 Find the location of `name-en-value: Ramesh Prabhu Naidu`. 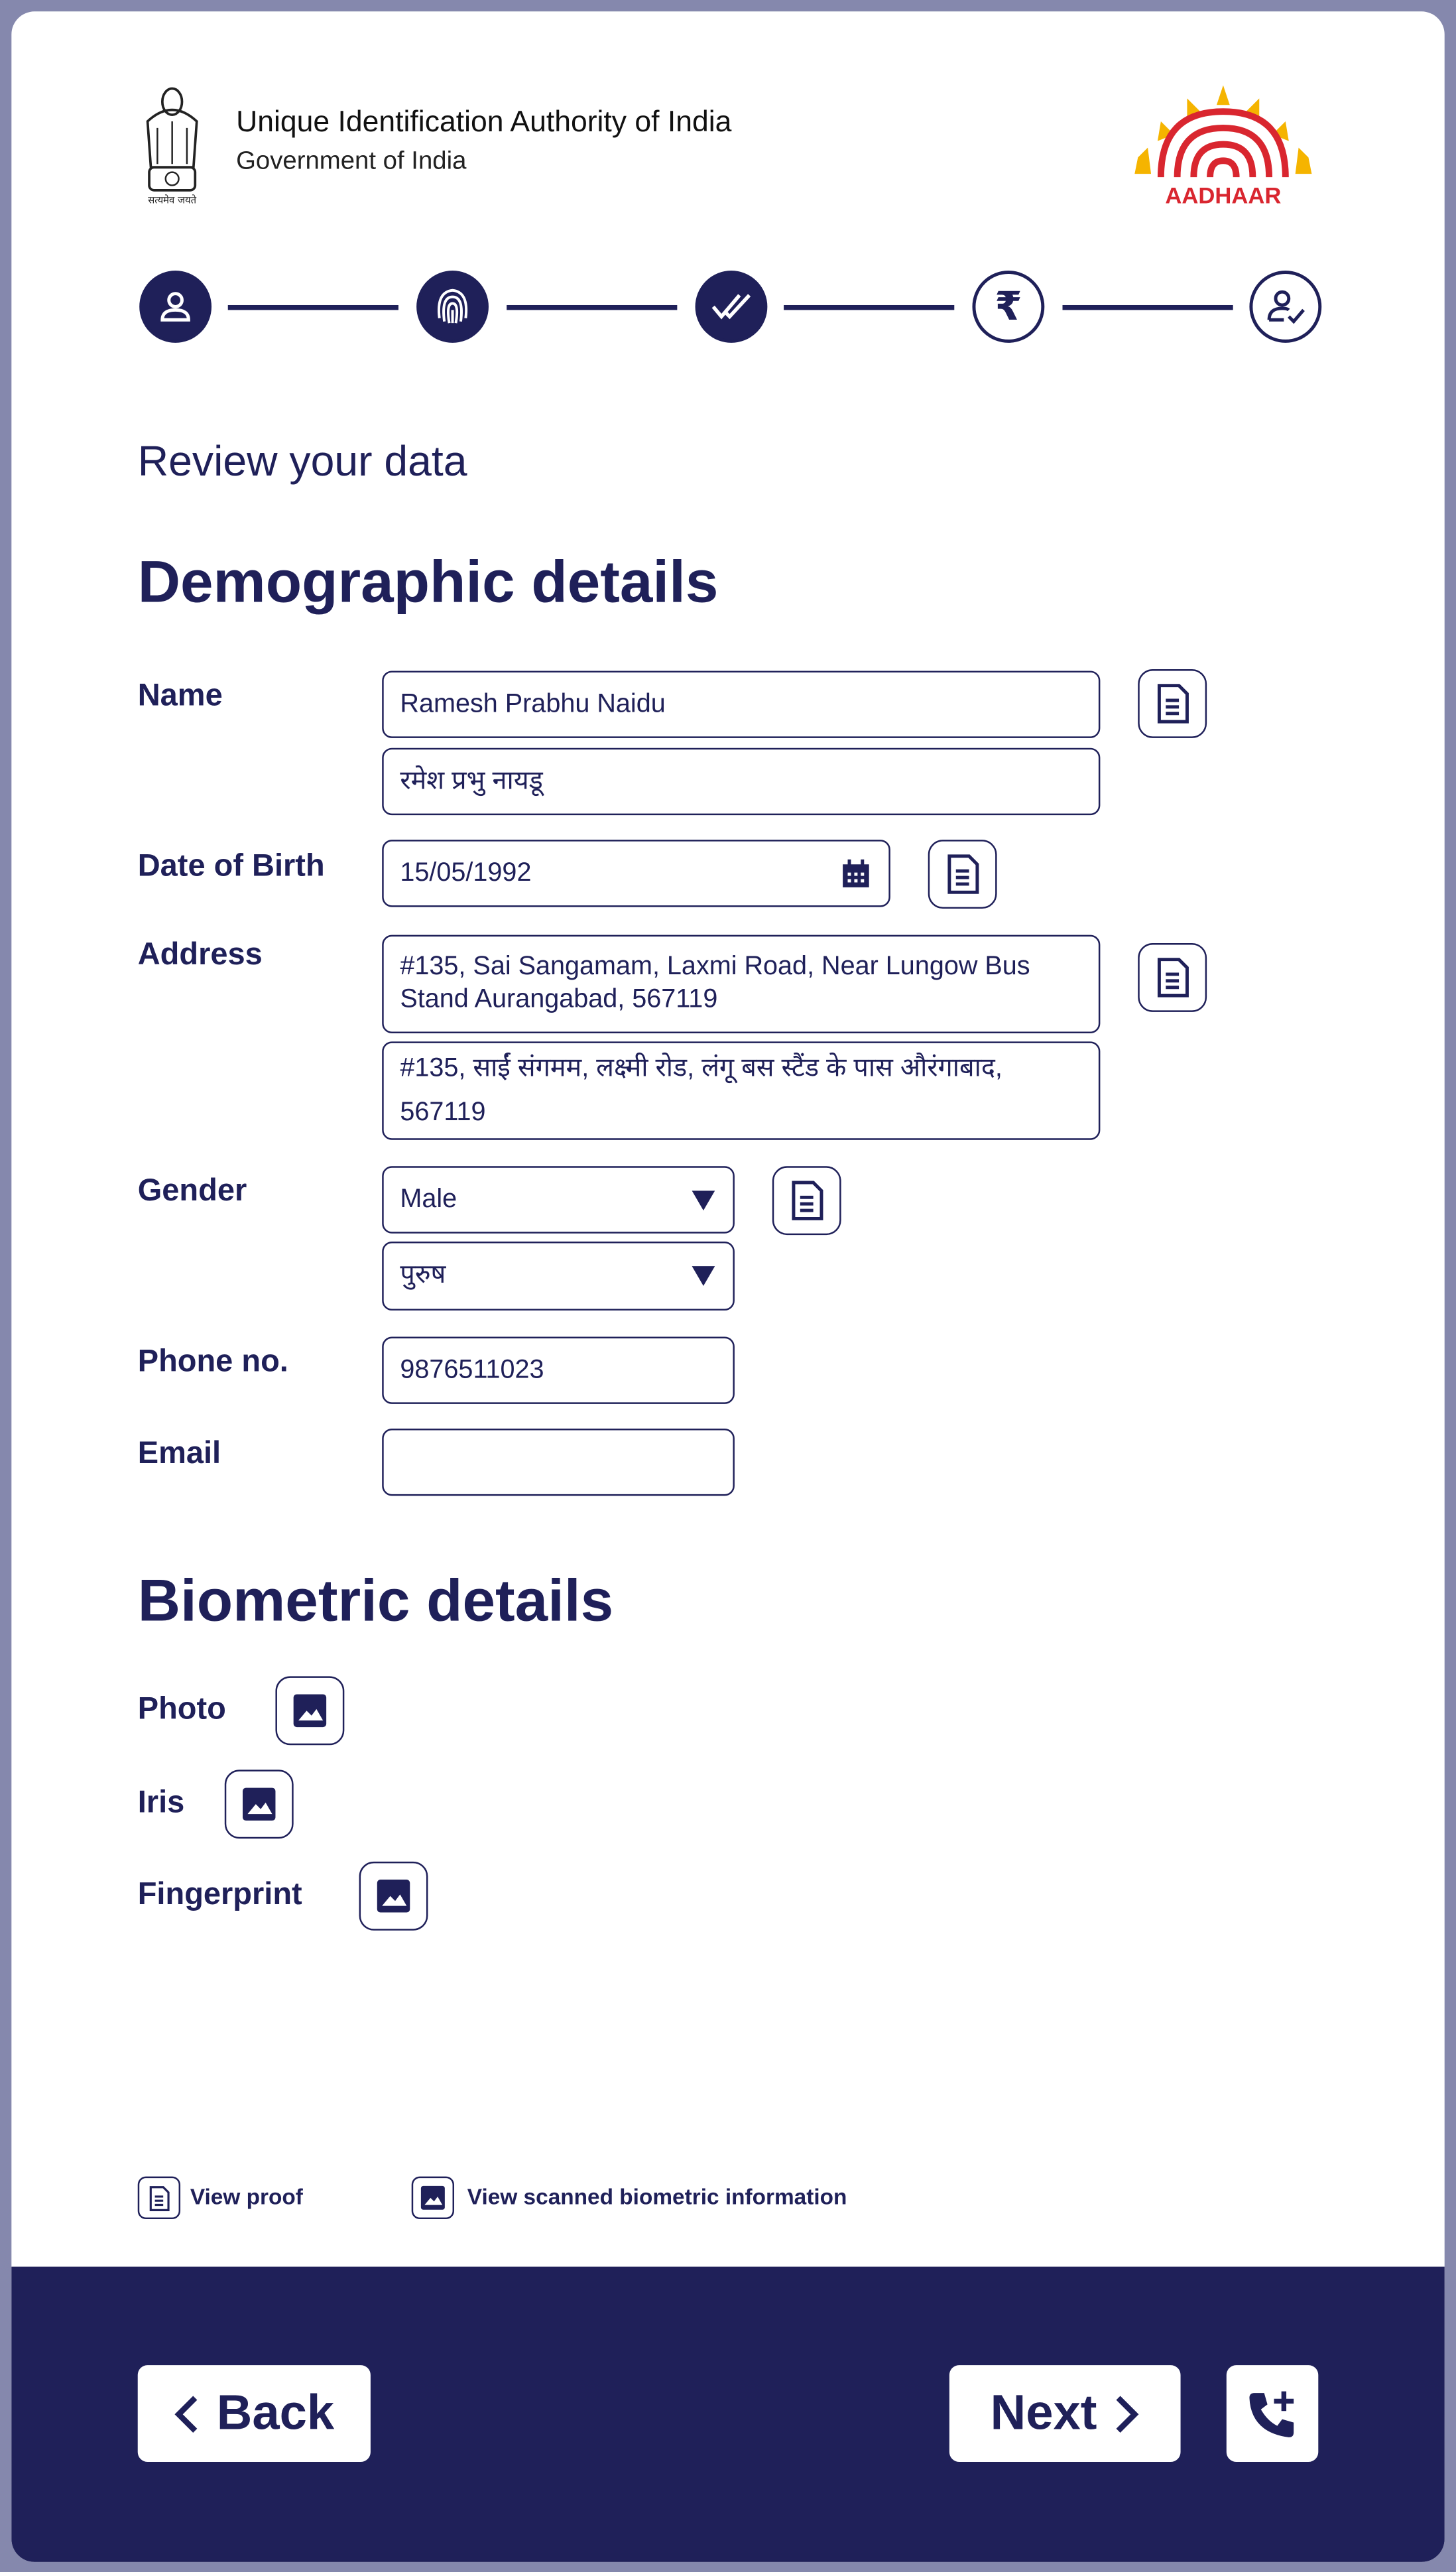

name-en-value: Ramesh Prabhu Naidu is located at coordinates (533, 704).